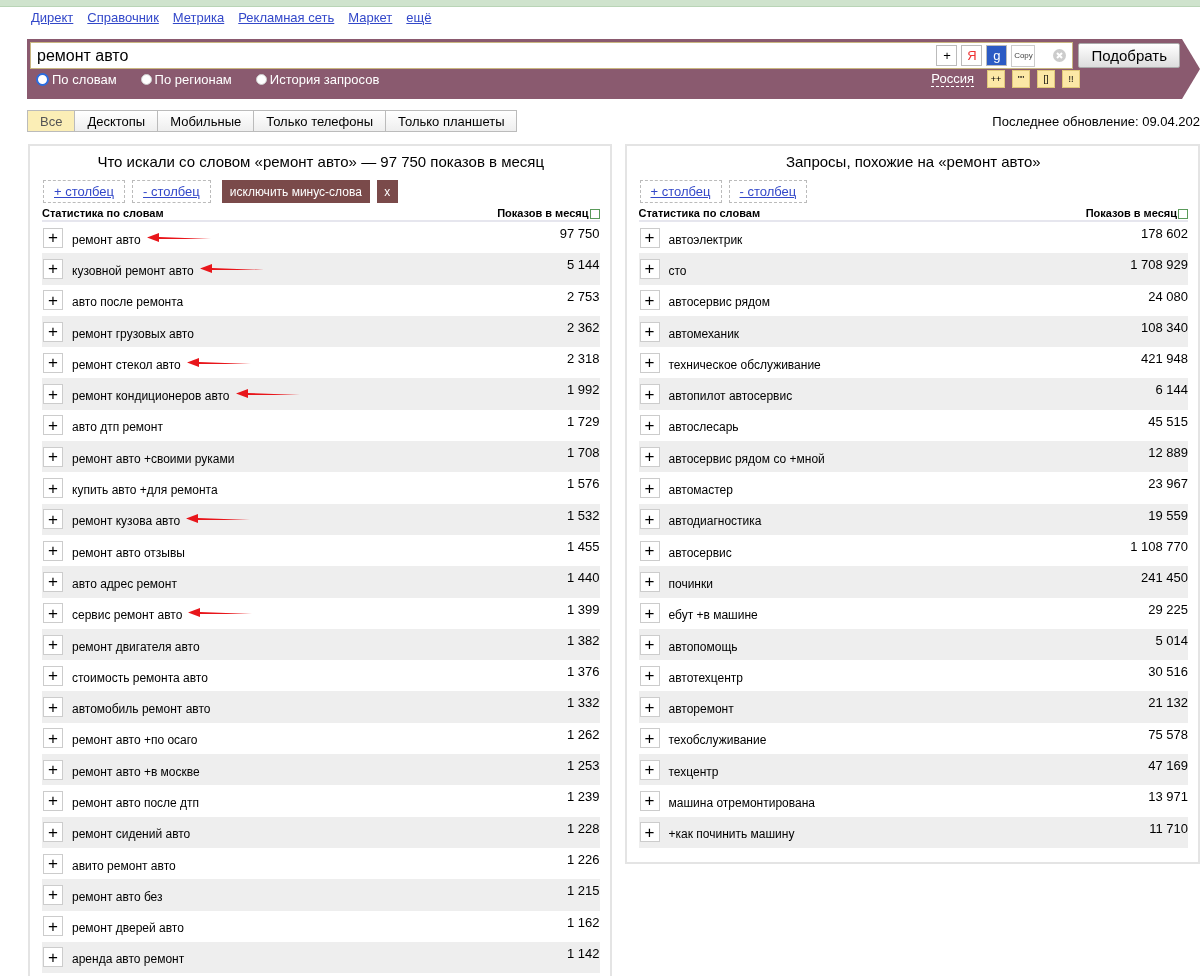 Image resolution: width=1200 pixels, height=976 pixels. What do you see at coordinates (76, 79) in the screenshot?
I see `mode-radio: По словам` at bounding box center [76, 79].